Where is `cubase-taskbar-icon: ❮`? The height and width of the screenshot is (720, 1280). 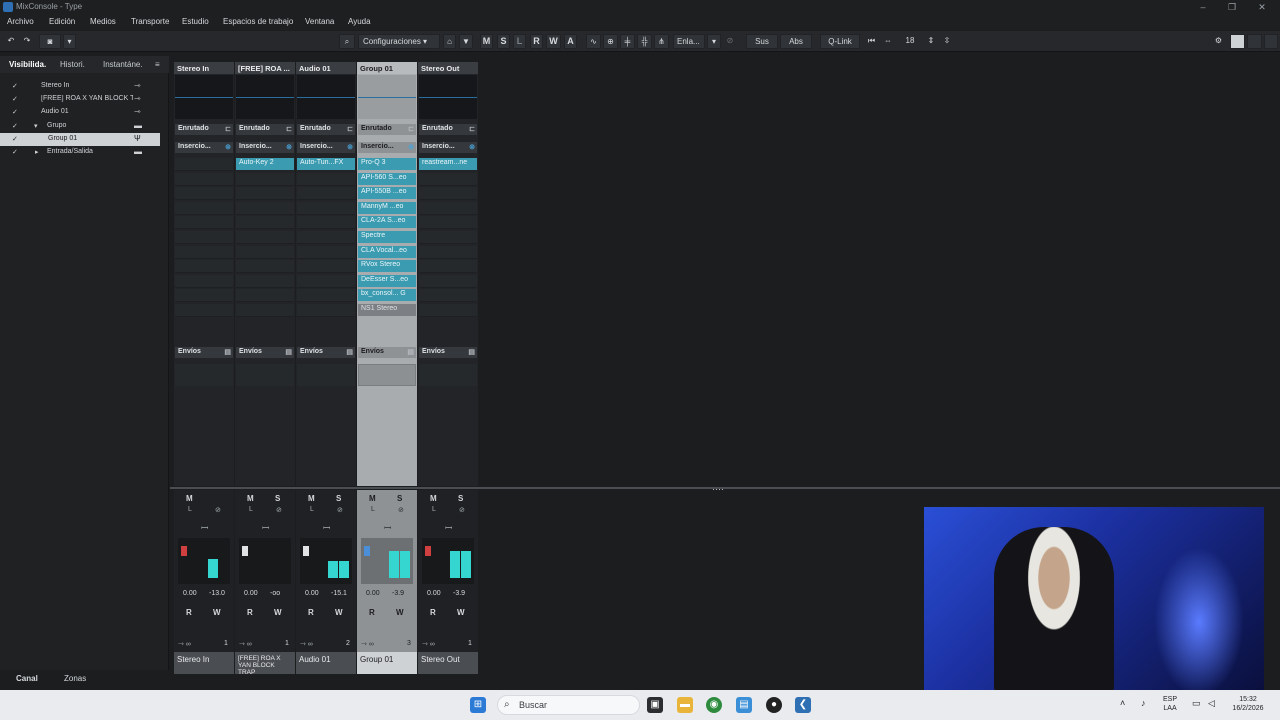 cubase-taskbar-icon: ❮ is located at coordinates (803, 705).